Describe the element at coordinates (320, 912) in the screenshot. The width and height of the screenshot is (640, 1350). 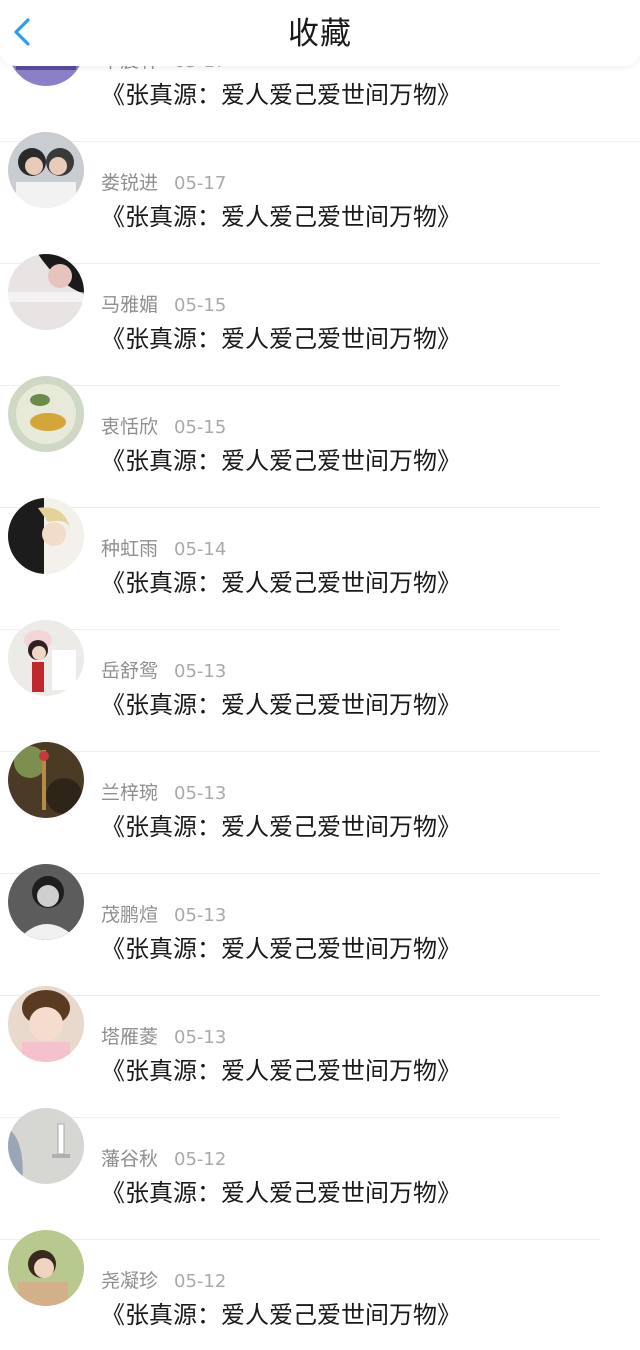
I see `list-item: 茂鹏煊 05-13 《张真源：爱人爱己爱世间万物》` at that location.